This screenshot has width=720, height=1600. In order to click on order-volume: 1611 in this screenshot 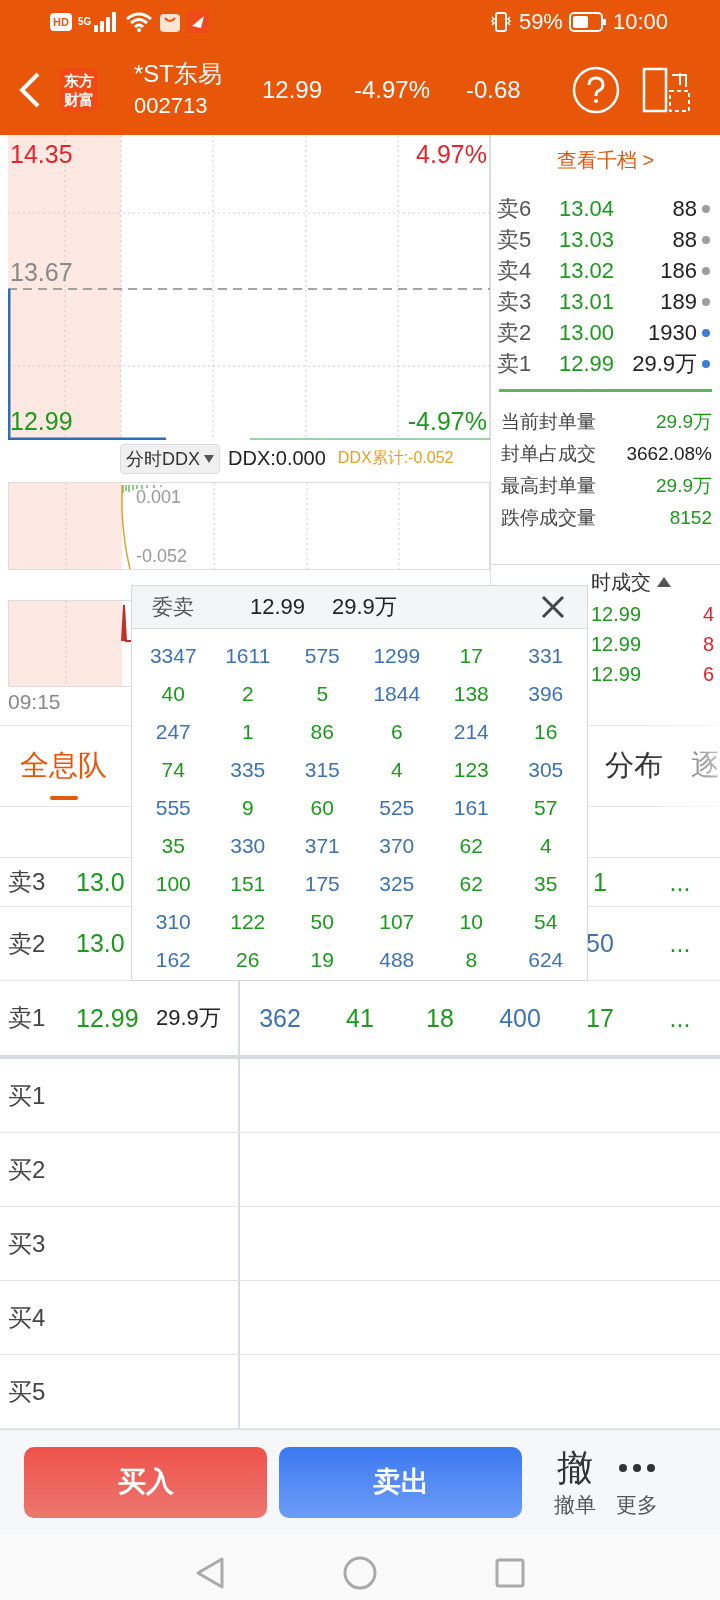, I will do `click(248, 656)`.